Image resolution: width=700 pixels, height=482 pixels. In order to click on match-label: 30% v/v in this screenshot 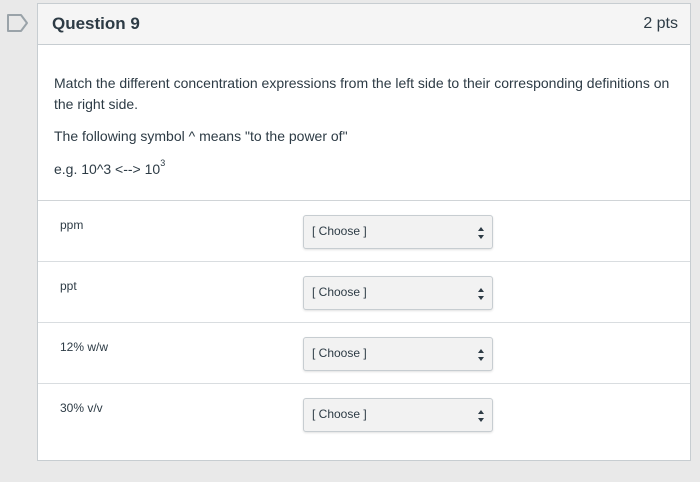, I will do `click(81, 408)`.